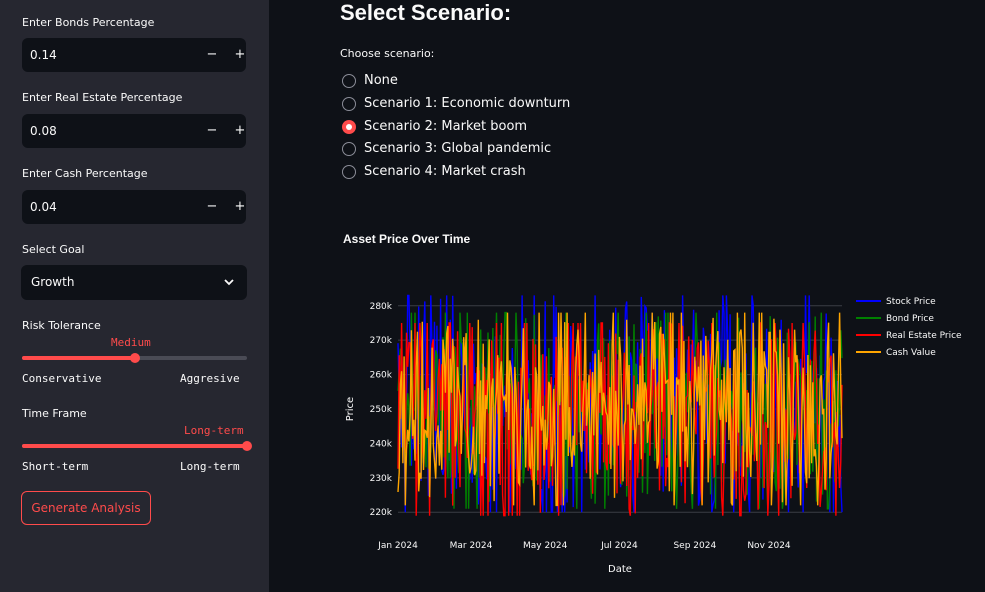 This screenshot has width=985, height=592. What do you see at coordinates (86, 508) in the screenshot?
I see `generate-analysis-button: Generate Analysis` at bounding box center [86, 508].